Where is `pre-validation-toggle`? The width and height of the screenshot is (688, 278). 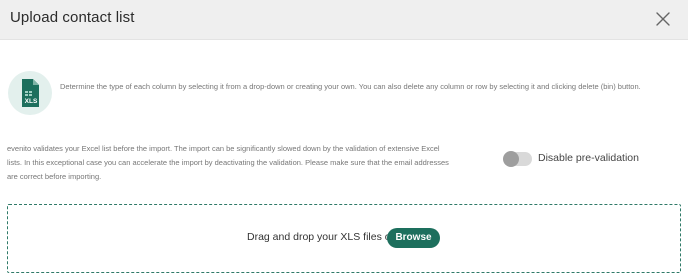 pre-validation-toggle is located at coordinates (517, 159).